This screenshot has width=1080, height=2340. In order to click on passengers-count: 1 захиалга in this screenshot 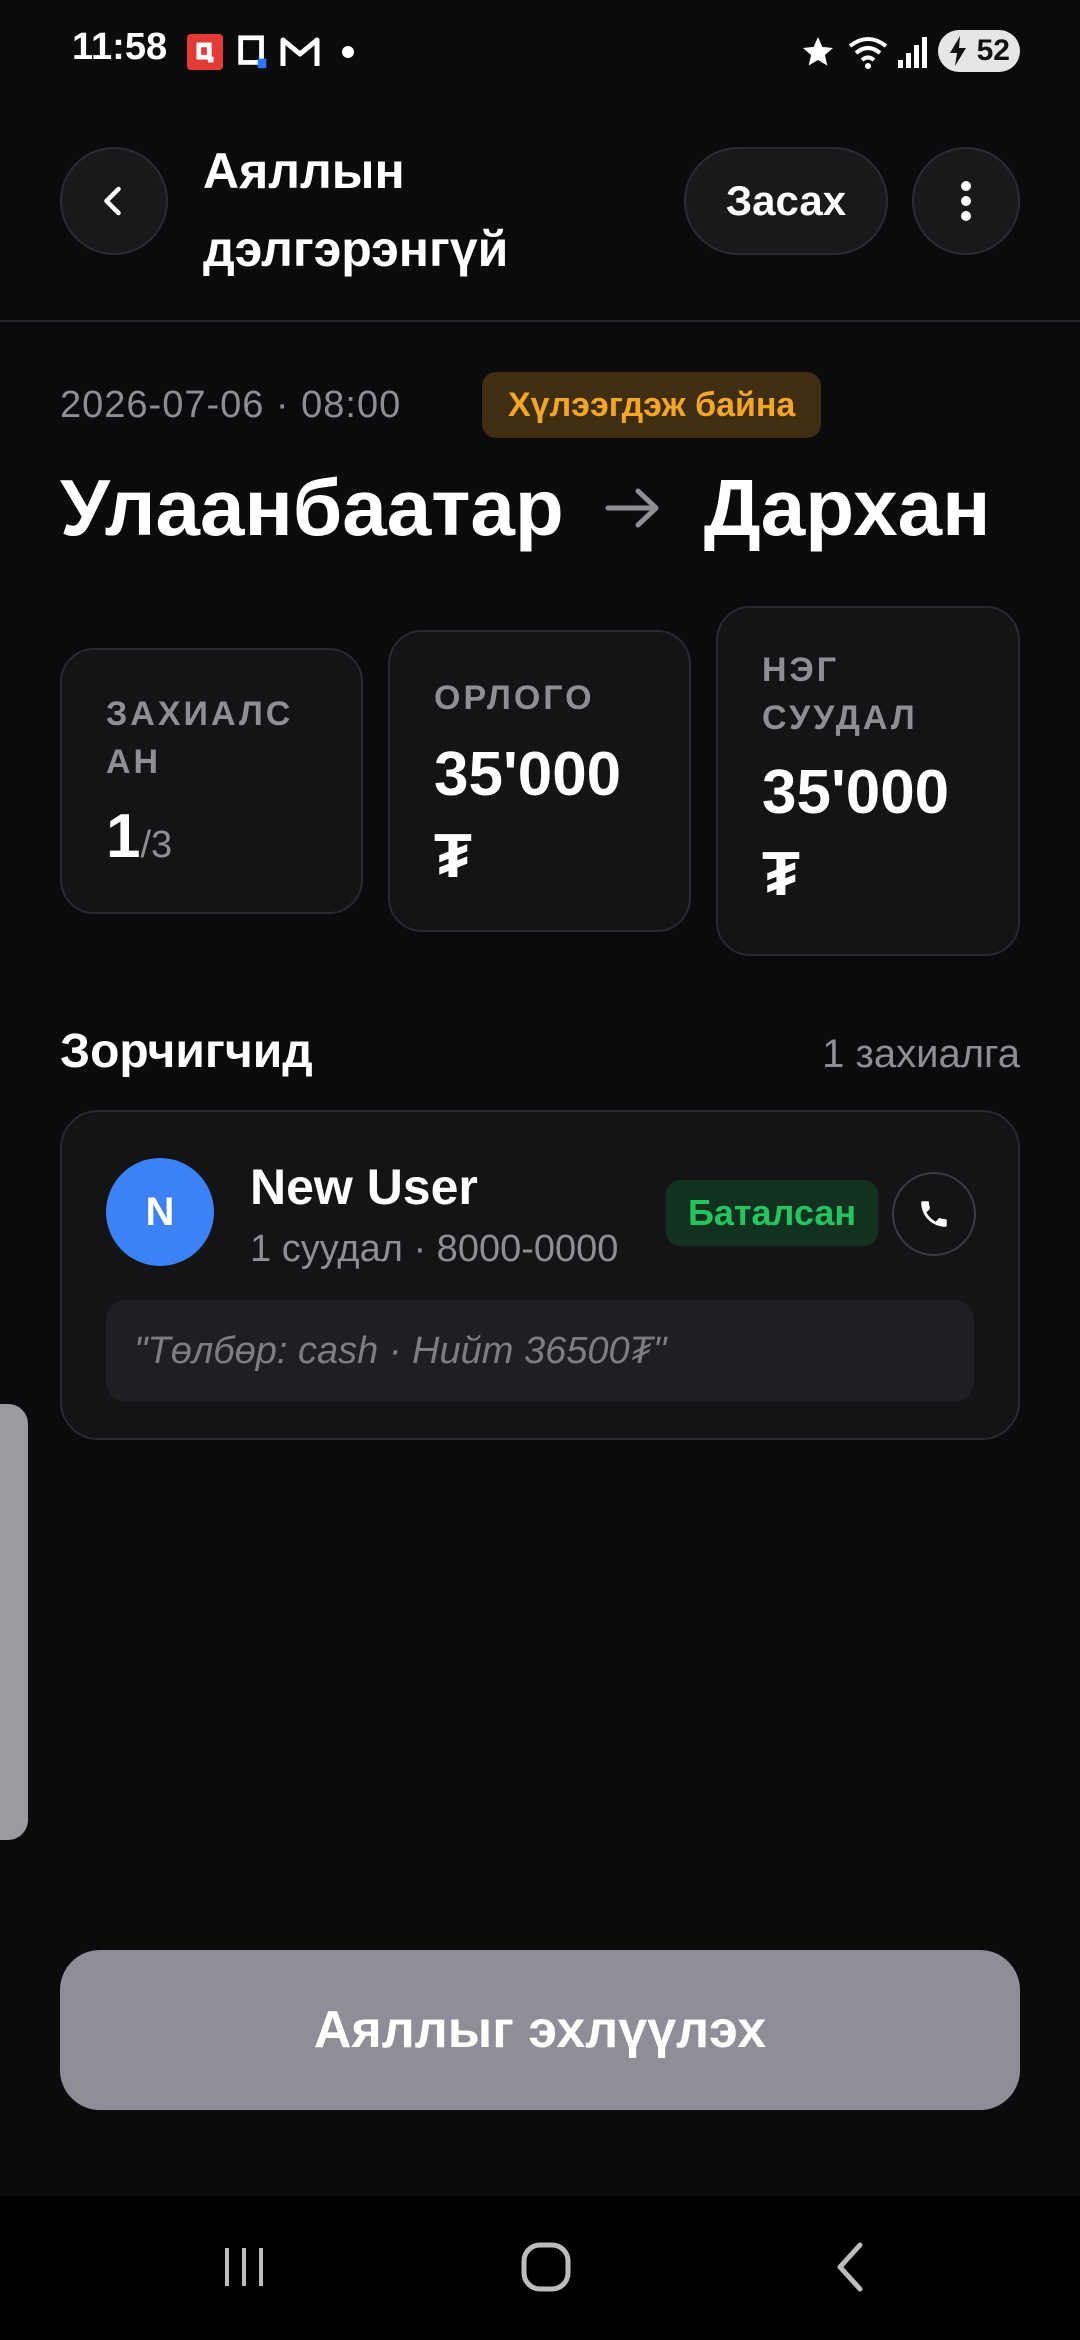, I will do `click(921, 1054)`.